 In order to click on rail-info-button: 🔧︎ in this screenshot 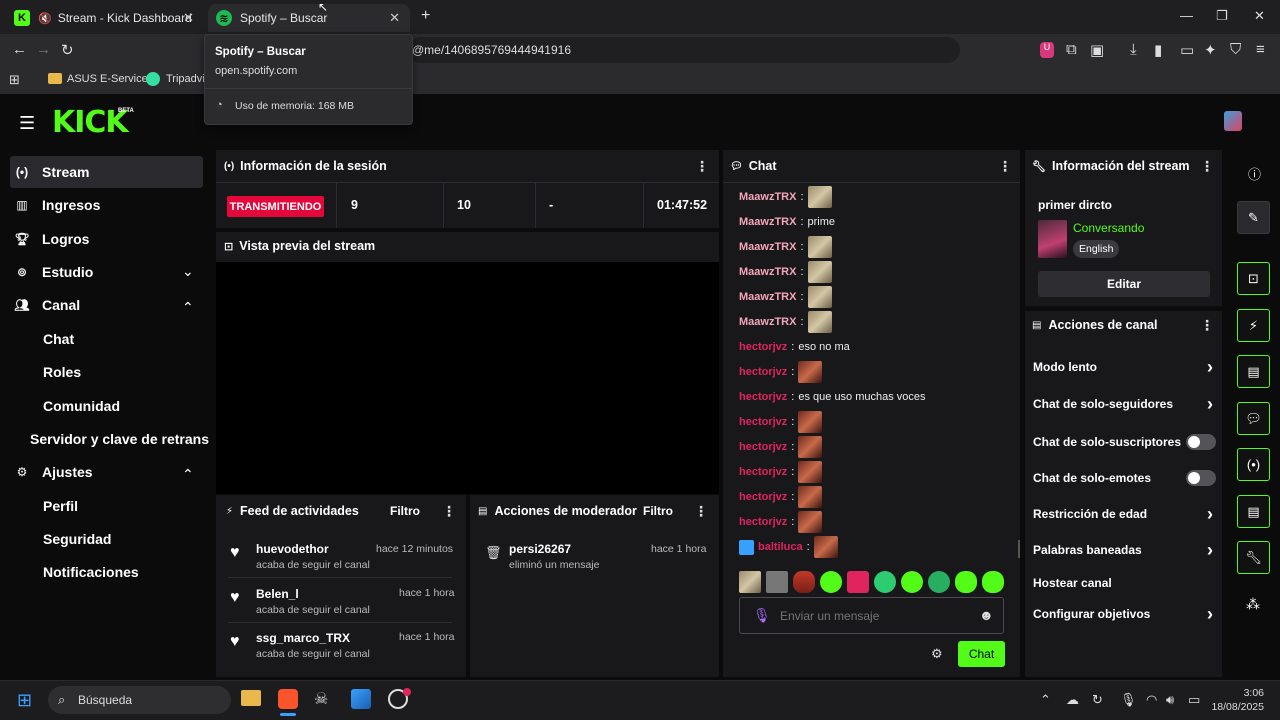, I will do `click(1253, 557)`.